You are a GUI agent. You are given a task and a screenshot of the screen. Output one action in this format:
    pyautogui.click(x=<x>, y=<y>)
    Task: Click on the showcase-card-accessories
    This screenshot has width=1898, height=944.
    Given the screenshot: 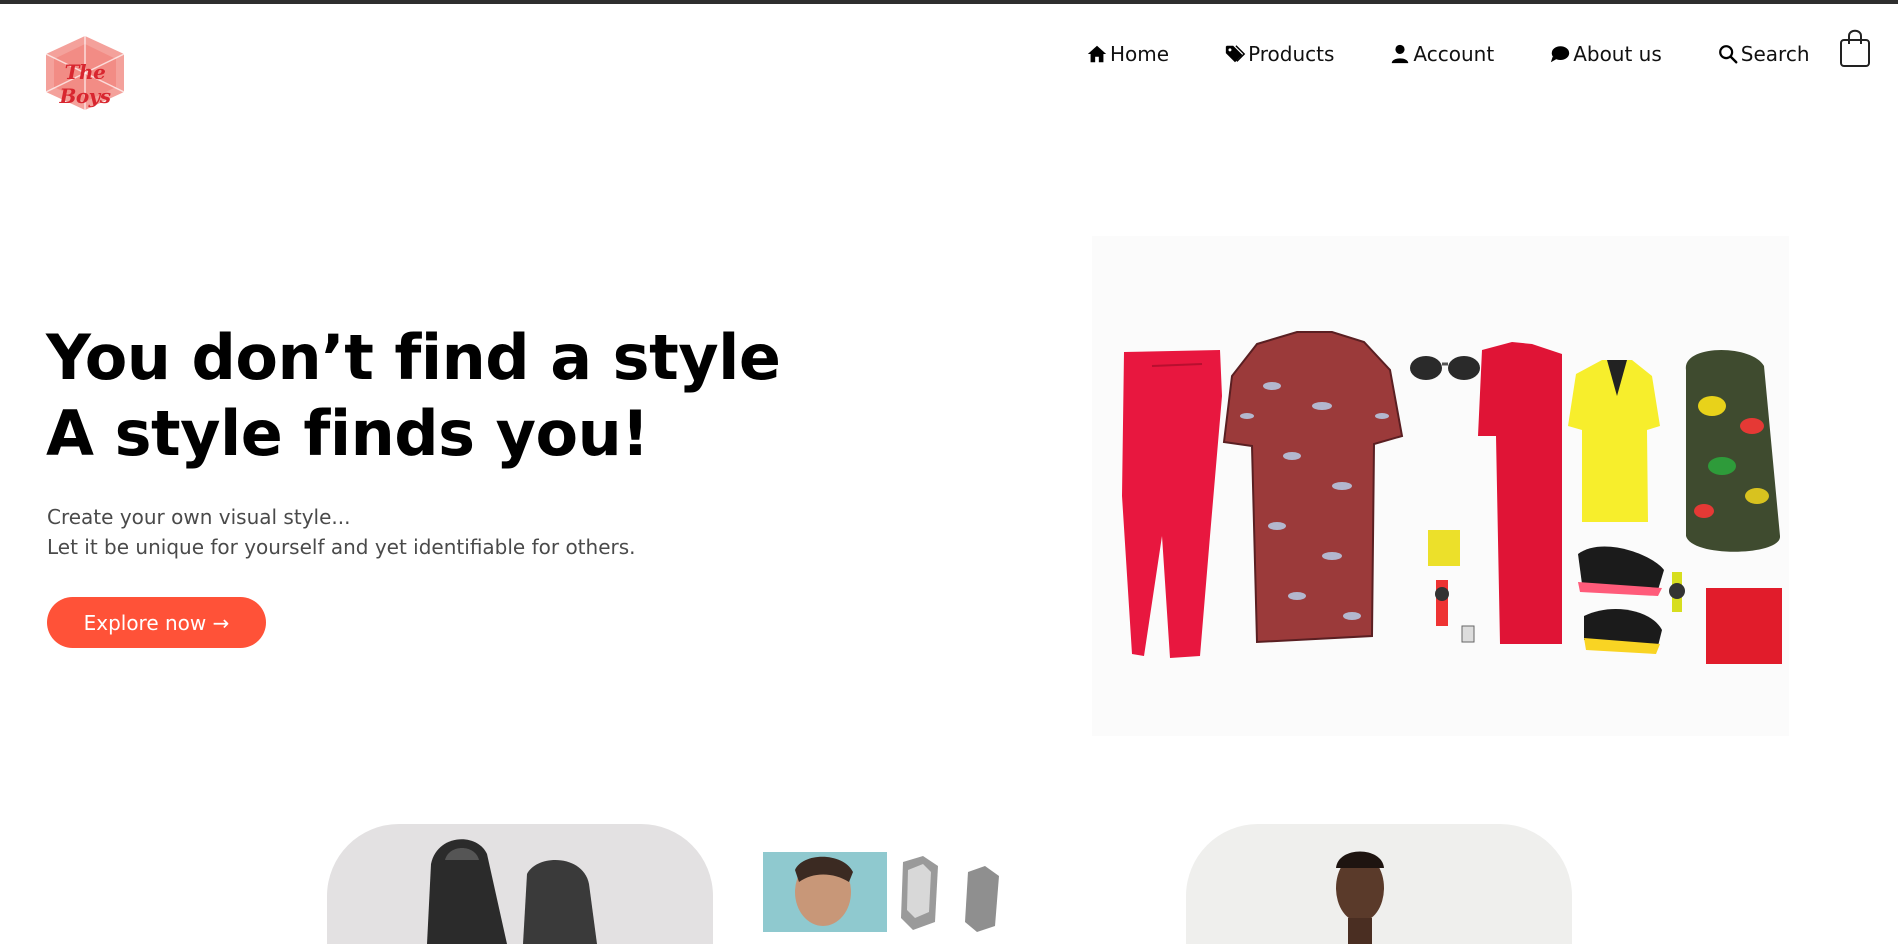 What is the action you would take?
    pyautogui.click(x=890, y=892)
    